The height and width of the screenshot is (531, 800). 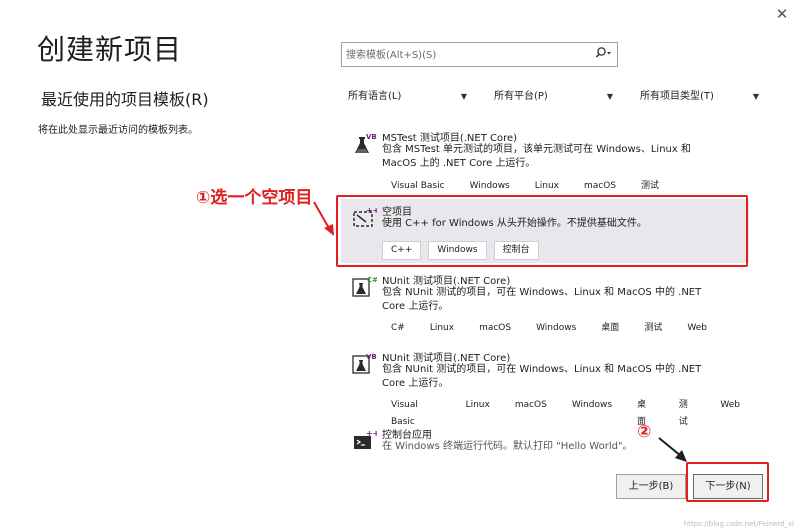 What do you see at coordinates (118, 130) in the screenshot?
I see `recent-templates-description: 将在此处显示最近访问的模板列表。` at bounding box center [118, 130].